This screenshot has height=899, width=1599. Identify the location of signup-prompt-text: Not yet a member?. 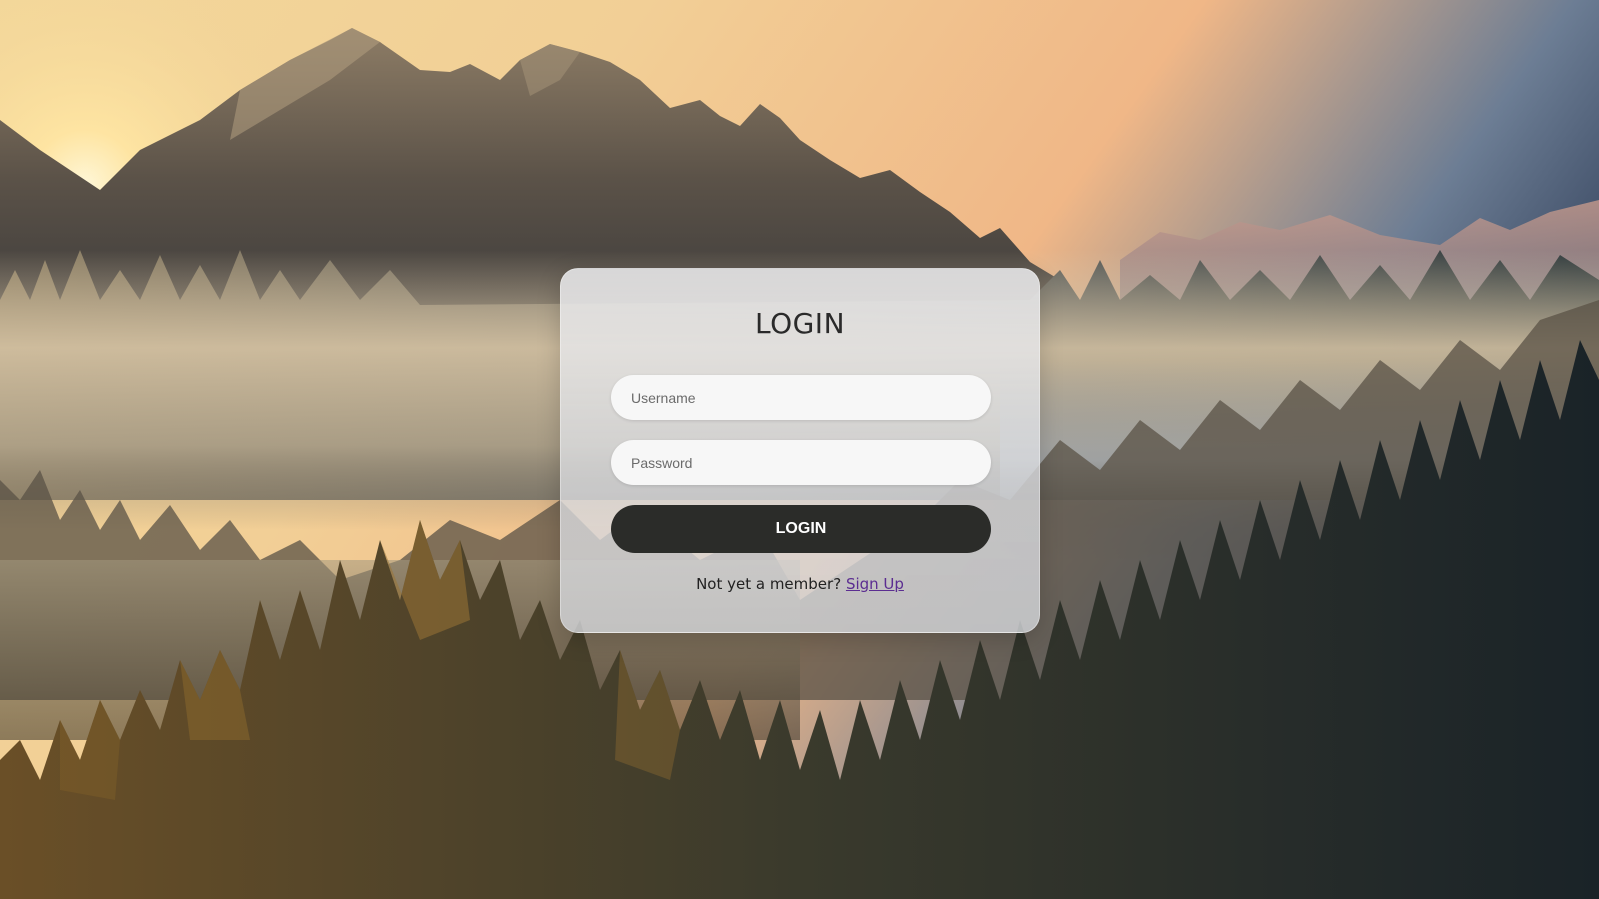
(771, 584).